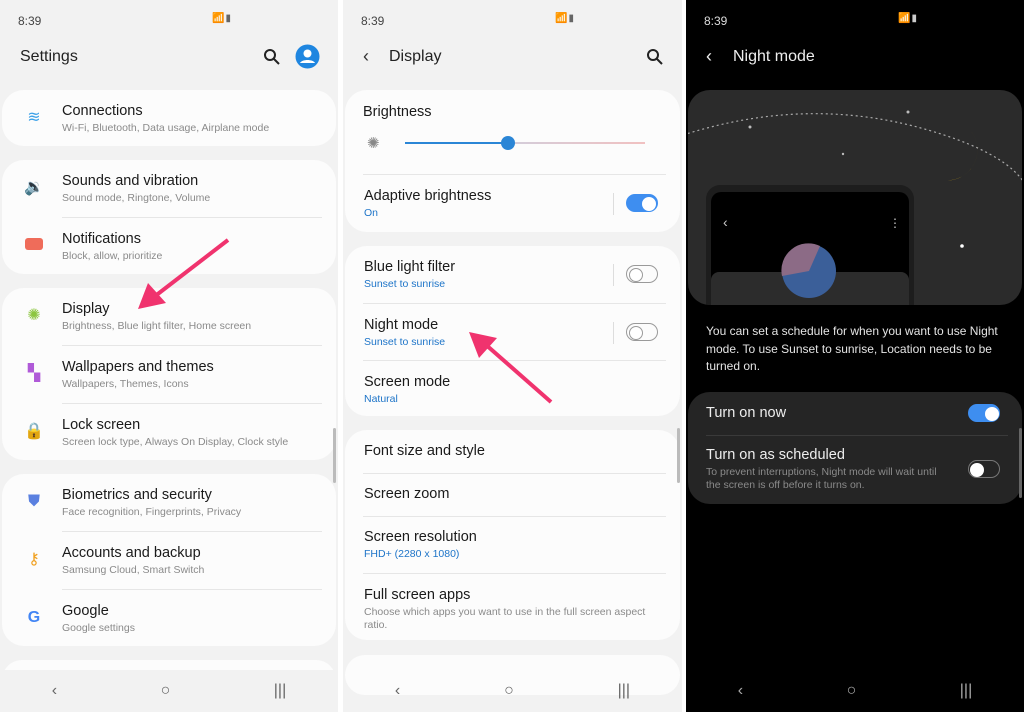  Describe the element at coordinates (101, 239) in the screenshot. I see `item-label: Notifications` at that location.